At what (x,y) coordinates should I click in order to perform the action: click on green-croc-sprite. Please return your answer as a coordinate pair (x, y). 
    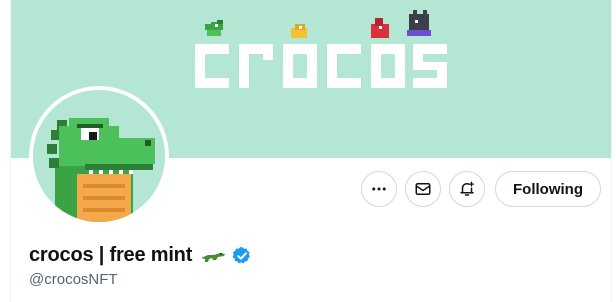
    Looking at the image, I should click on (214, 28).